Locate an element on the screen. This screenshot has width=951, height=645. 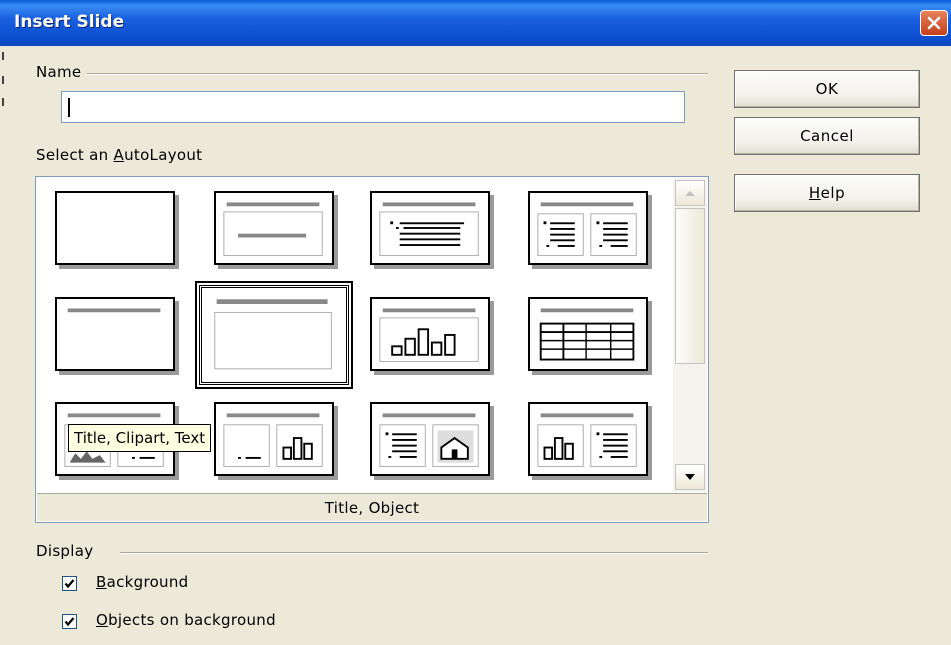
title-chart-text-icon is located at coordinates (587, 440).